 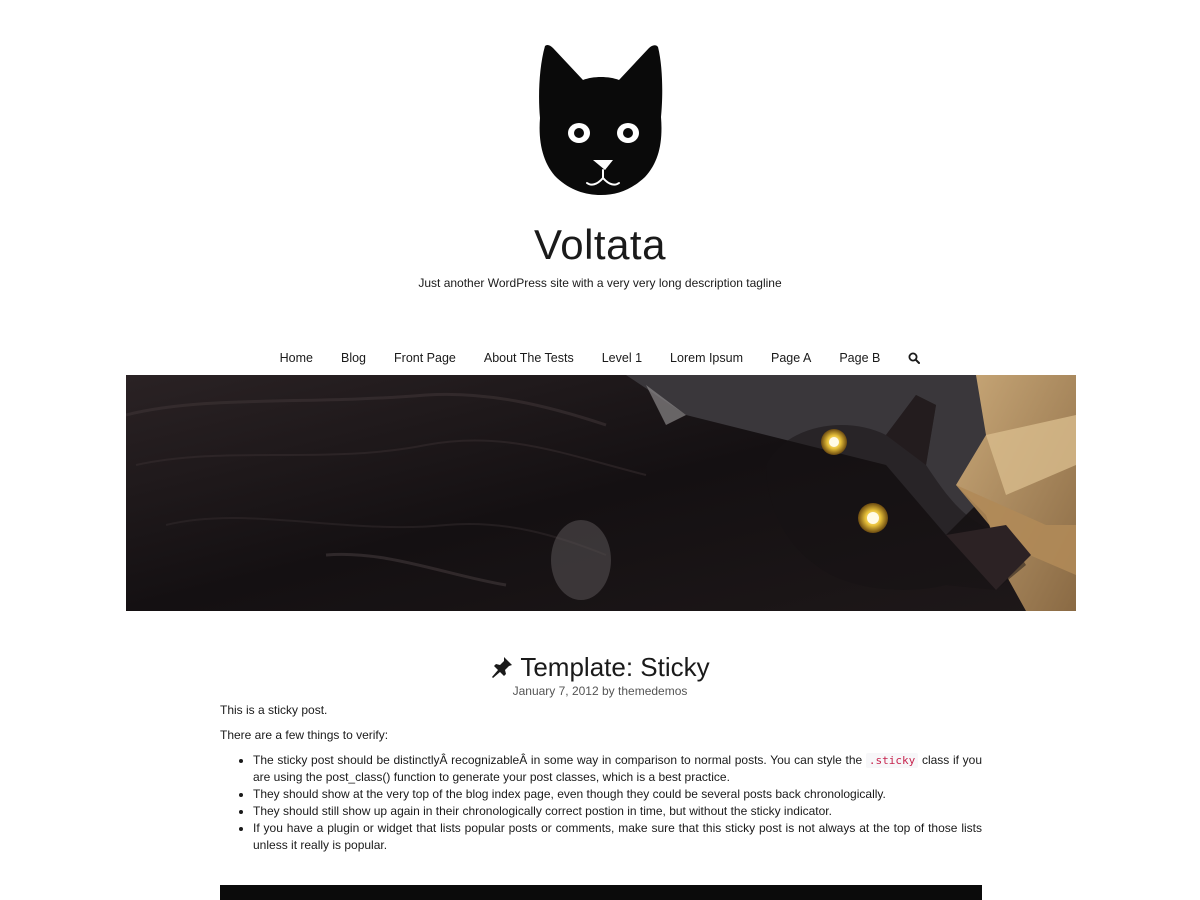 I want to click on search-icon, so click(x=914, y=358).